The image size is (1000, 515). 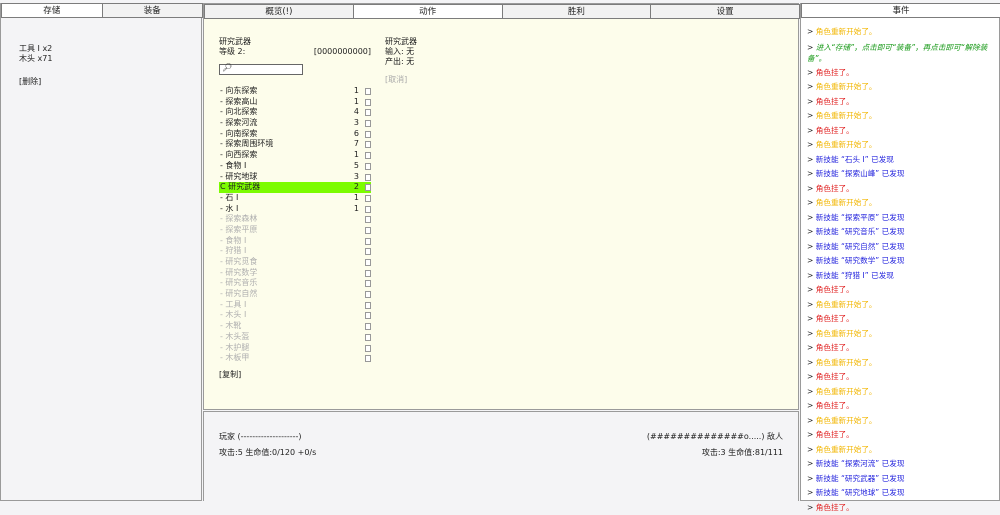 I want to click on tab-settings: 设置, so click(x=725, y=11).